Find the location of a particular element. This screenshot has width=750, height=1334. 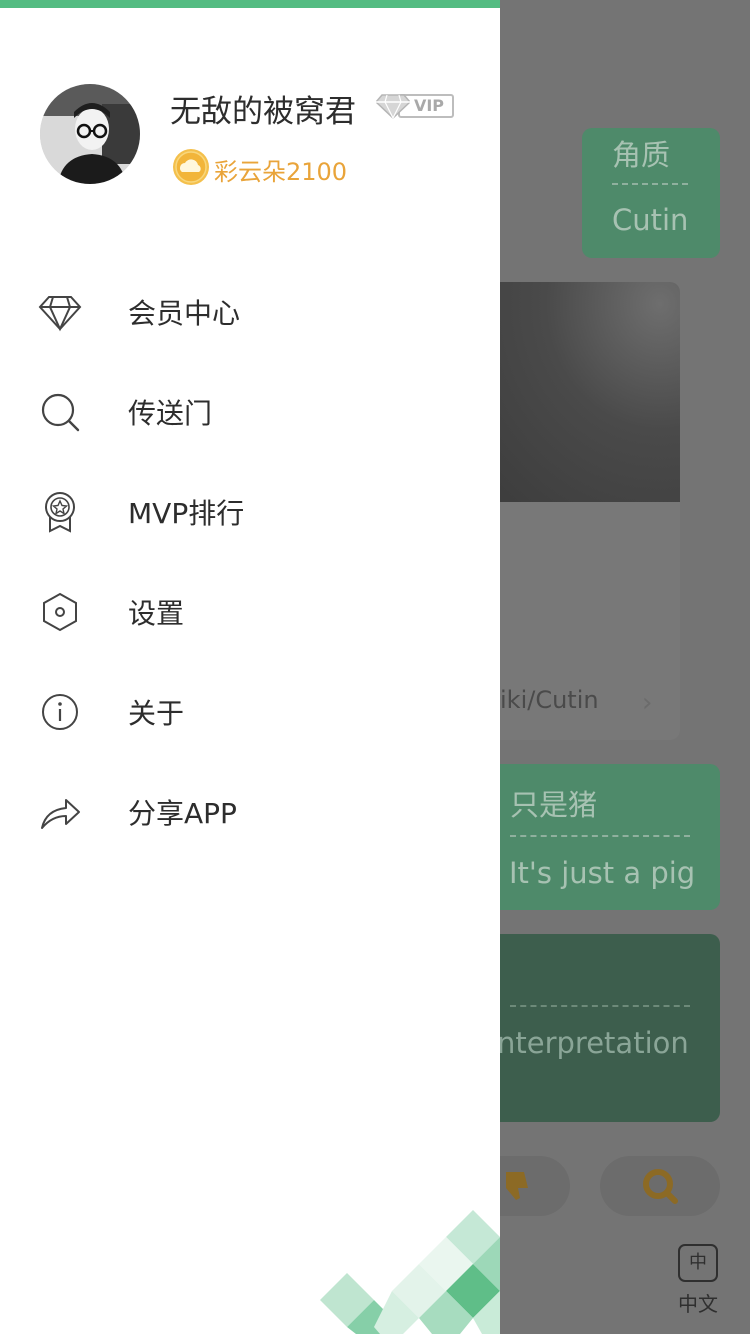

menu-item-label: 分享APP is located at coordinates (182, 813).